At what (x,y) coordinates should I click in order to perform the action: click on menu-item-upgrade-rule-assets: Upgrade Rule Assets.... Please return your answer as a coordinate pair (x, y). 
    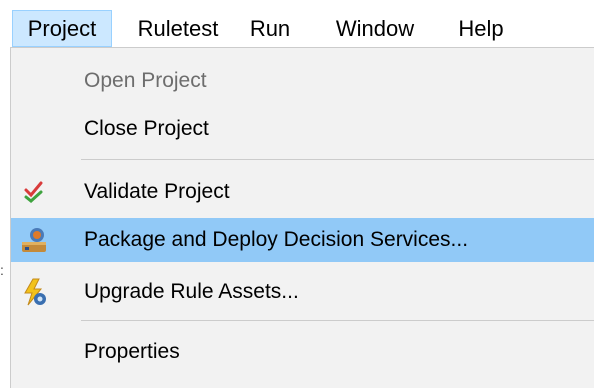
    Looking at the image, I should click on (302, 292).